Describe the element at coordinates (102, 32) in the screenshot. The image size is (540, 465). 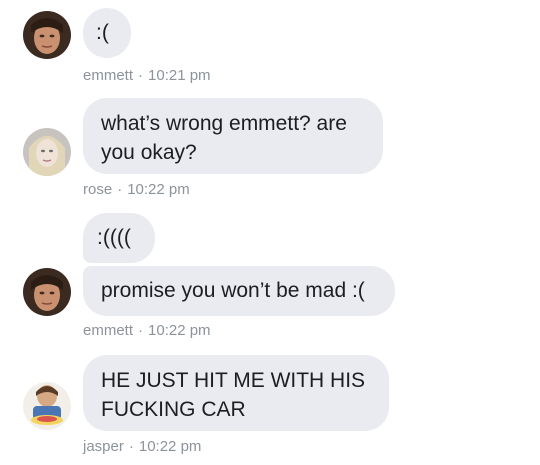
I see `message-text: :(` at that location.